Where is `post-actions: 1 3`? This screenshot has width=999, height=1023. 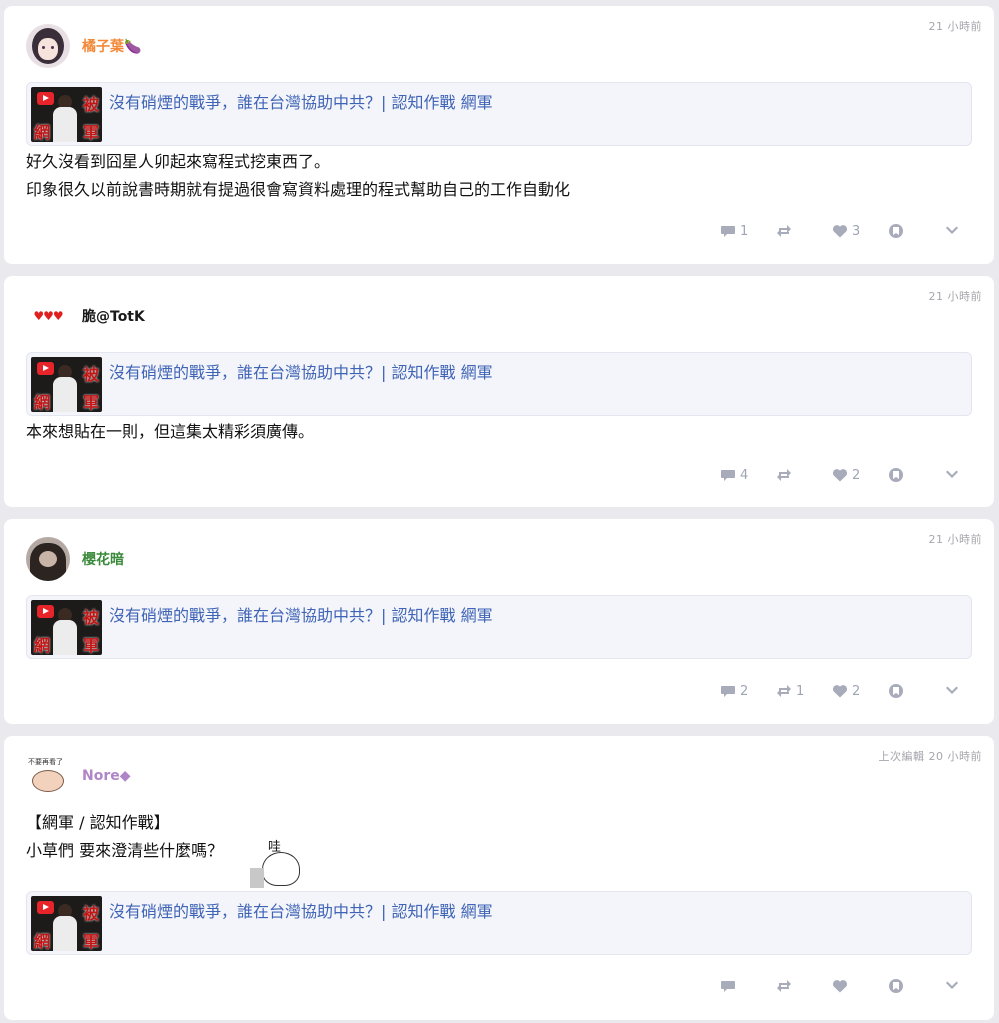 post-actions: 1 3 is located at coordinates (842, 231).